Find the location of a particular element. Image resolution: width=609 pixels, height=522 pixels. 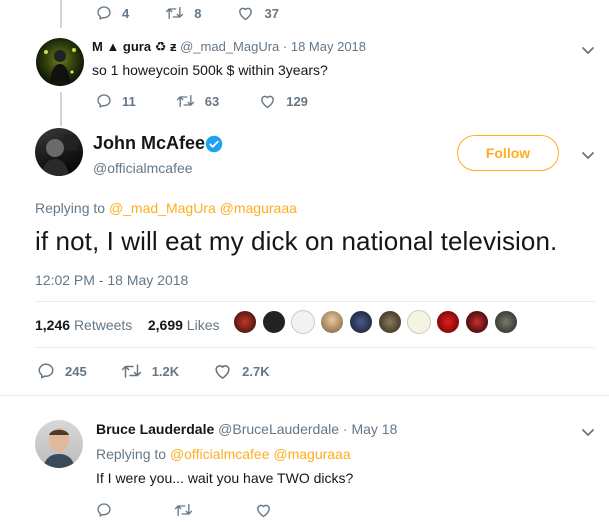

like-action is located at coordinates (263, 510).